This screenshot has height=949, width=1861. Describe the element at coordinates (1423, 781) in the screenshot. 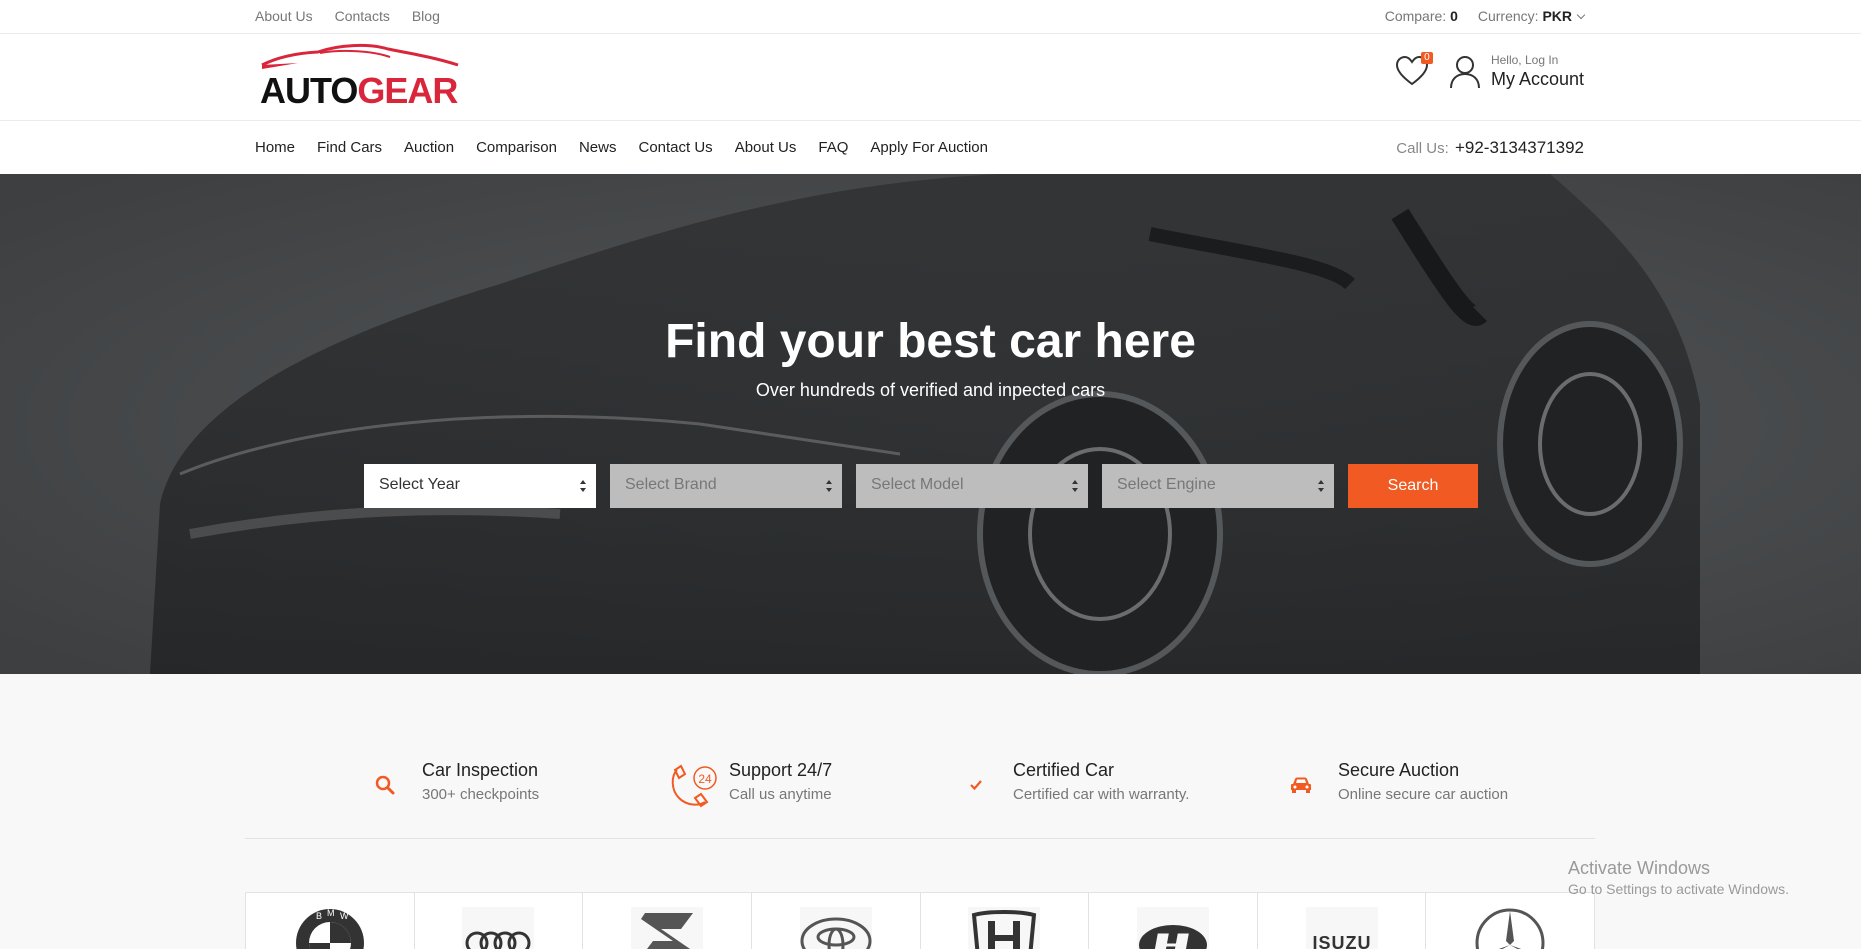

I see `feature-text: Secure Auction Online secure car auction` at that location.